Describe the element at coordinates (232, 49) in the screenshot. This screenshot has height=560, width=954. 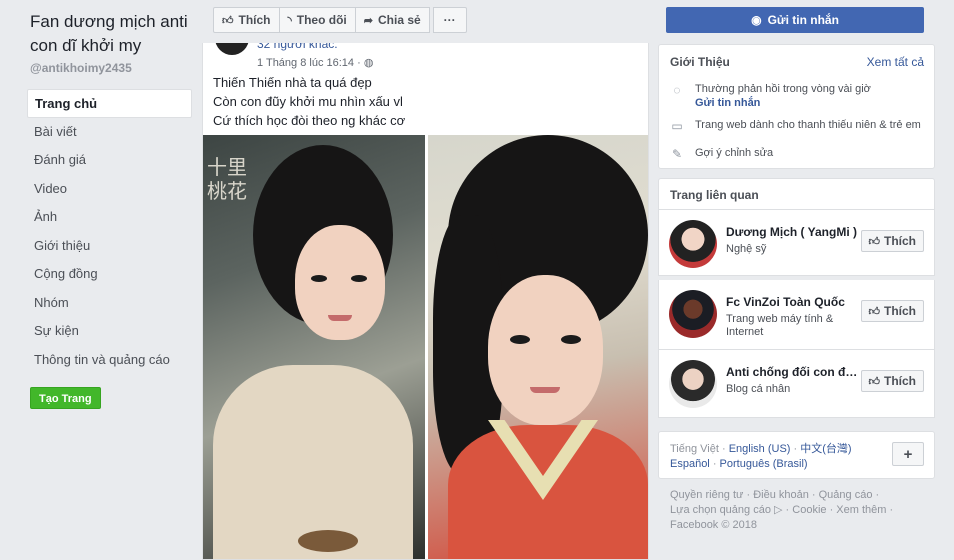
I see `post-author-avatar` at that location.